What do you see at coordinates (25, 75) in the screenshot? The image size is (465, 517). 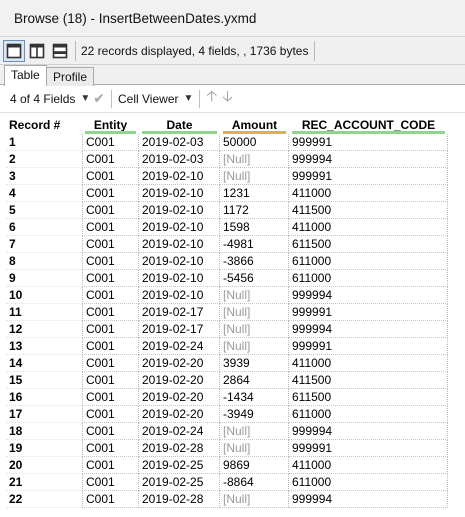 I see `tab-table: Table` at bounding box center [25, 75].